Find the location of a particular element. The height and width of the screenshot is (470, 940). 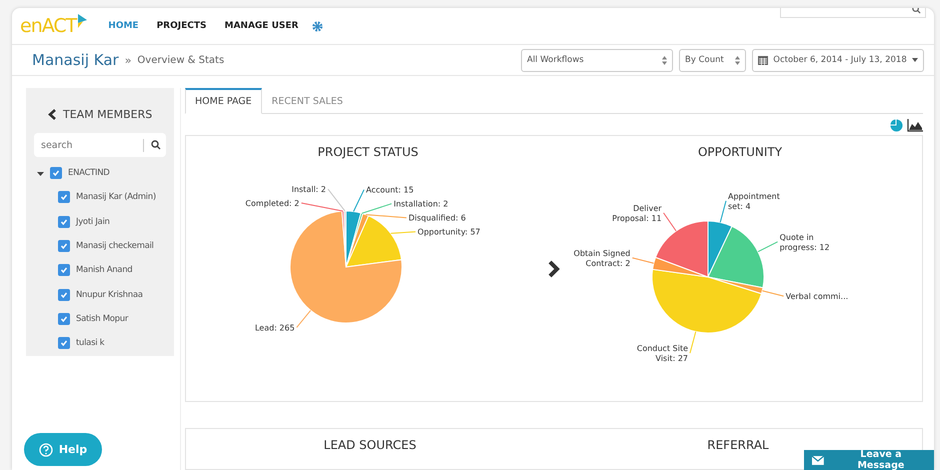

leave-message-button: Leave a Message is located at coordinates (869, 460).